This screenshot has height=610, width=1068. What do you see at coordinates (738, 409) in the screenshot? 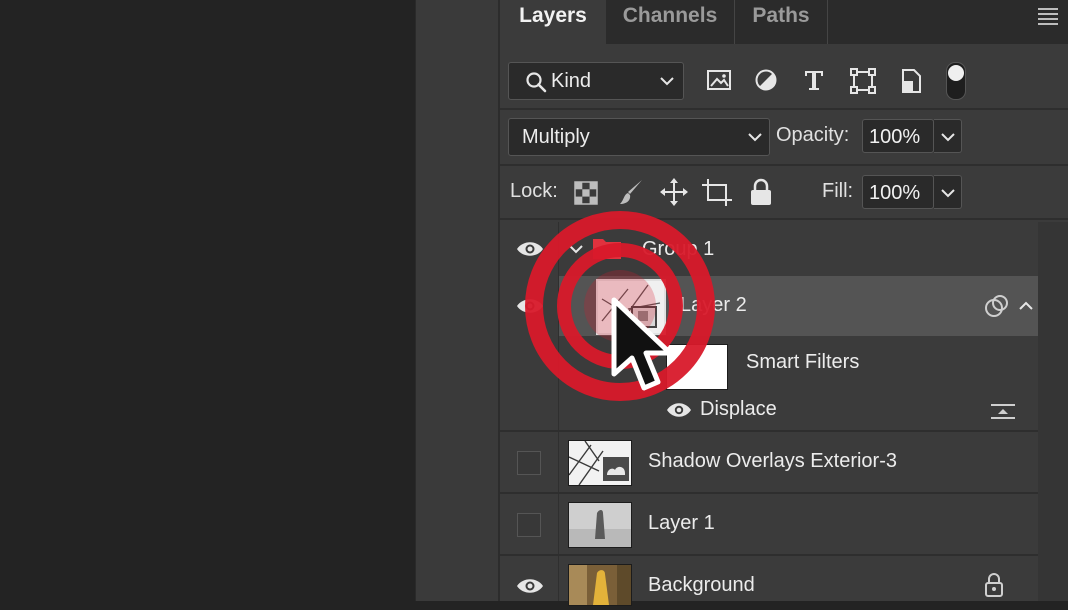
I see `filter-name: Displace` at bounding box center [738, 409].